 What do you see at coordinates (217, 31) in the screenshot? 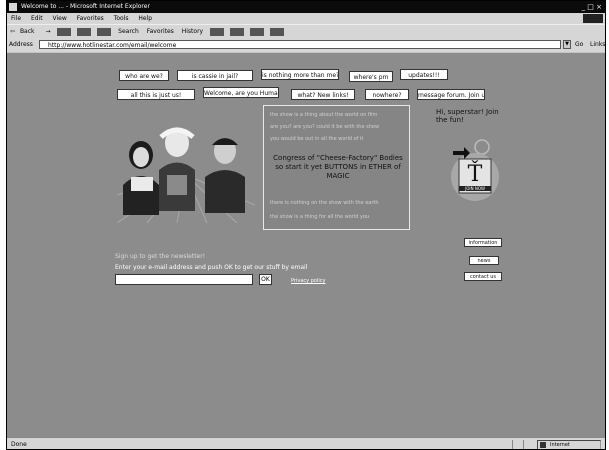
I see `mail-icon` at bounding box center [217, 31].